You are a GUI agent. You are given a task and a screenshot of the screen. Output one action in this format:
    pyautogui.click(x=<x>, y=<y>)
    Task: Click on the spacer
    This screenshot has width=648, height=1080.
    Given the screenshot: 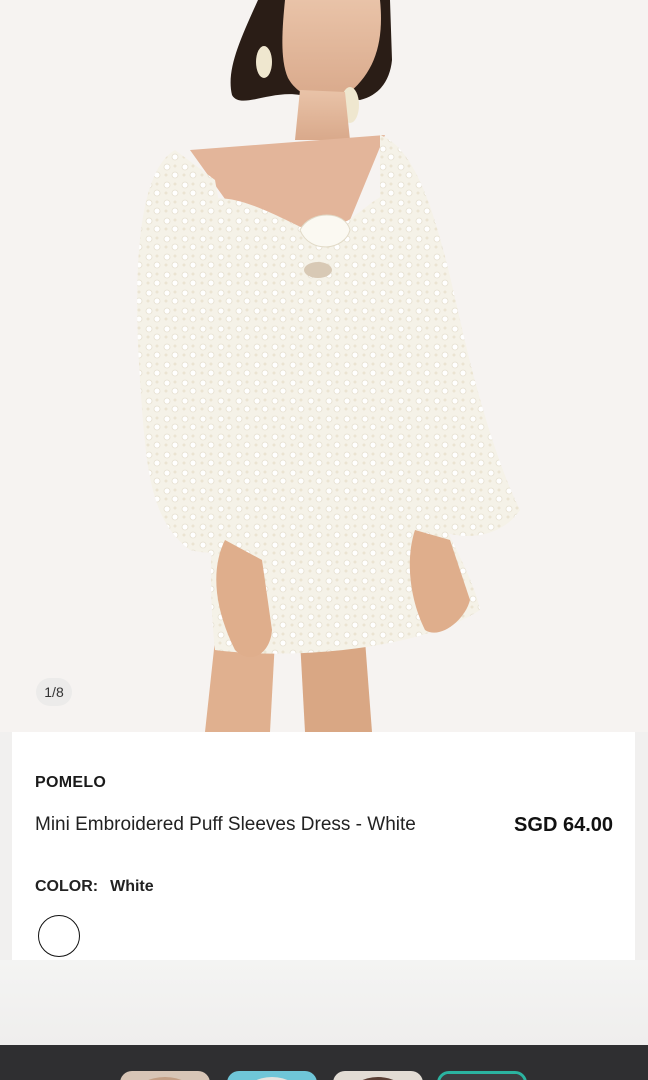 What is the action you would take?
    pyautogui.click(x=324, y=1002)
    